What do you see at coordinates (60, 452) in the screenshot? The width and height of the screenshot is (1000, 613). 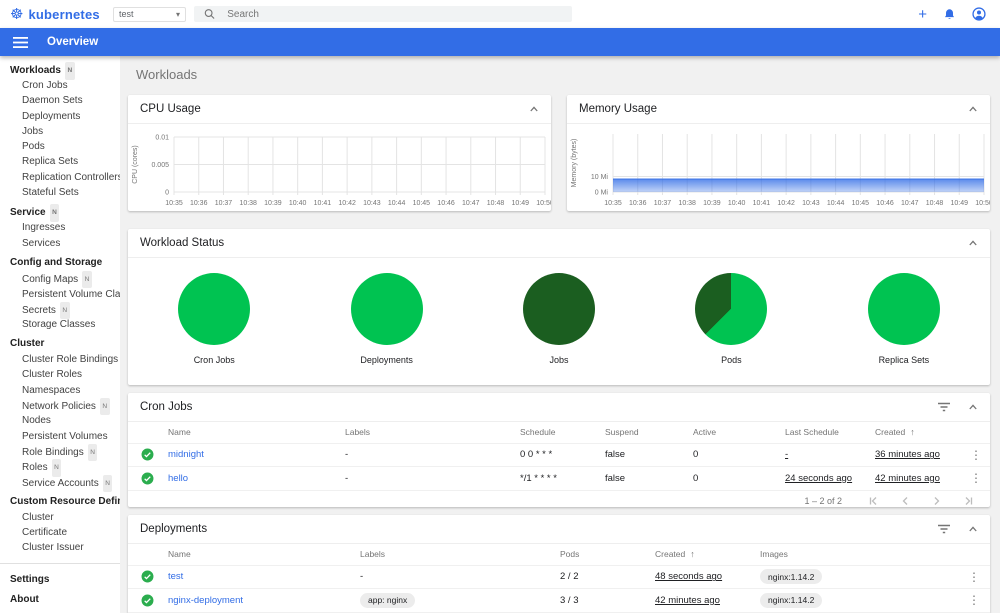 I see `sidebar-item-role-bindings: Role Bindings N` at bounding box center [60, 452].